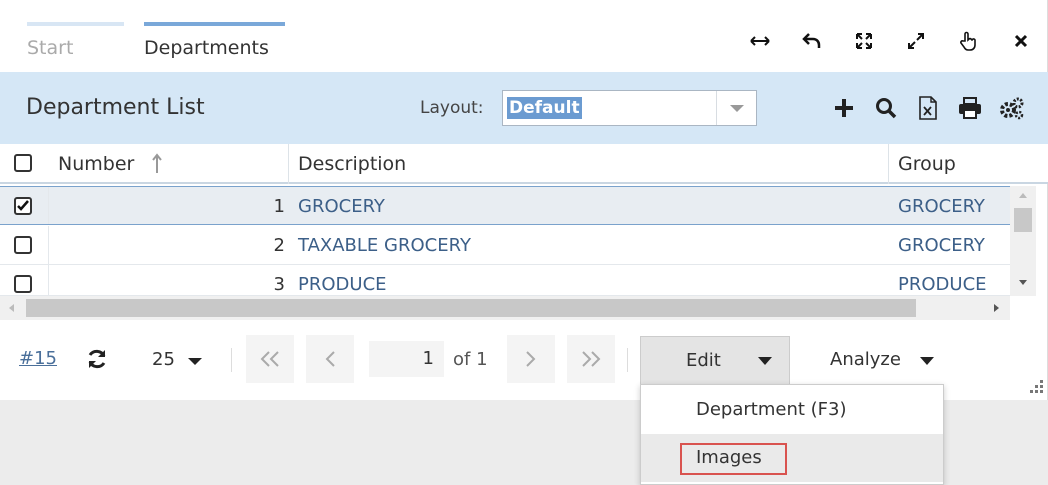  What do you see at coordinates (1023, 220) in the screenshot?
I see `vertical-scroll-thumb` at bounding box center [1023, 220].